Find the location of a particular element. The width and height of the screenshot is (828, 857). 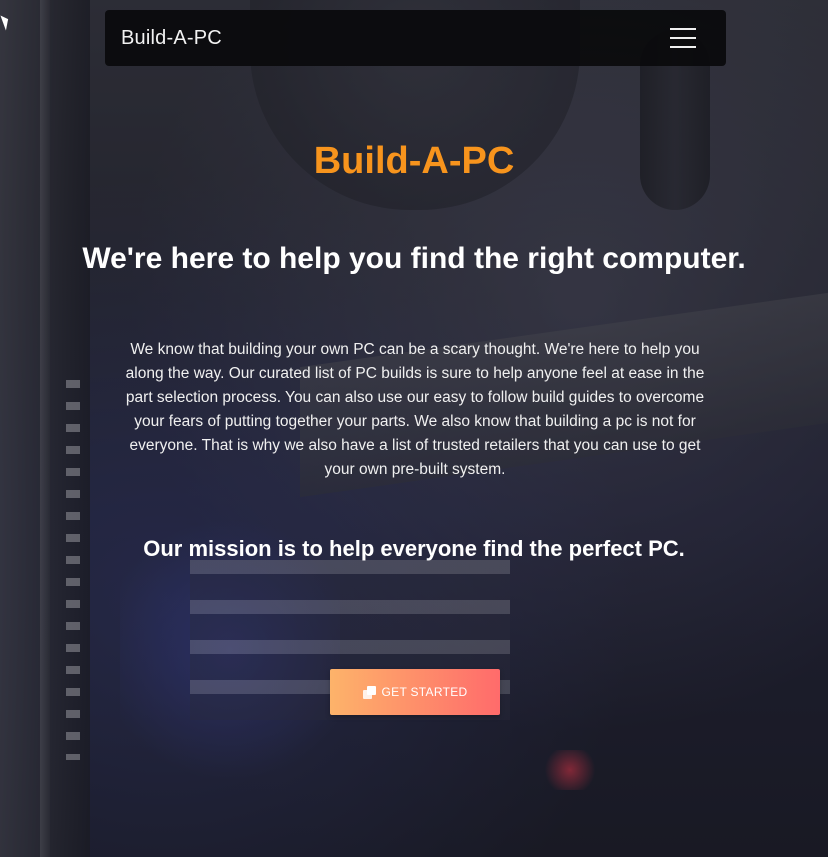

hamburger-menu-icon is located at coordinates (683, 38).